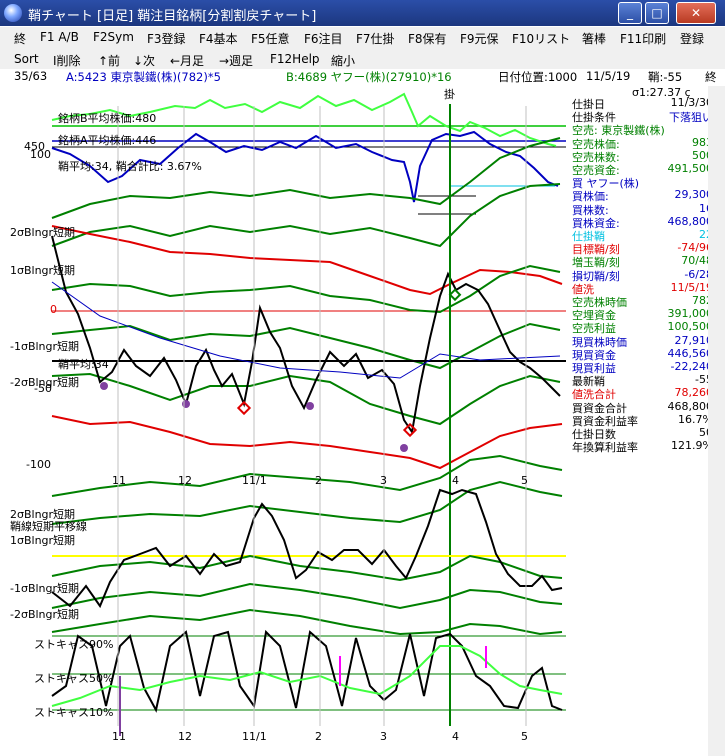 This screenshot has height=756, width=725. What do you see at coordinates (343, 60) in the screenshot?
I see `shrink-button: 縮小` at bounding box center [343, 60].